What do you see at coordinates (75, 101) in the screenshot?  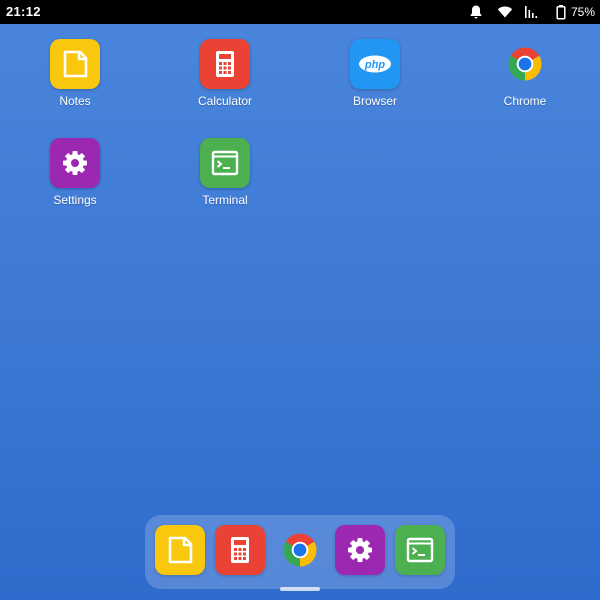 I see `app-label: Notes` at bounding box center [75, 101].